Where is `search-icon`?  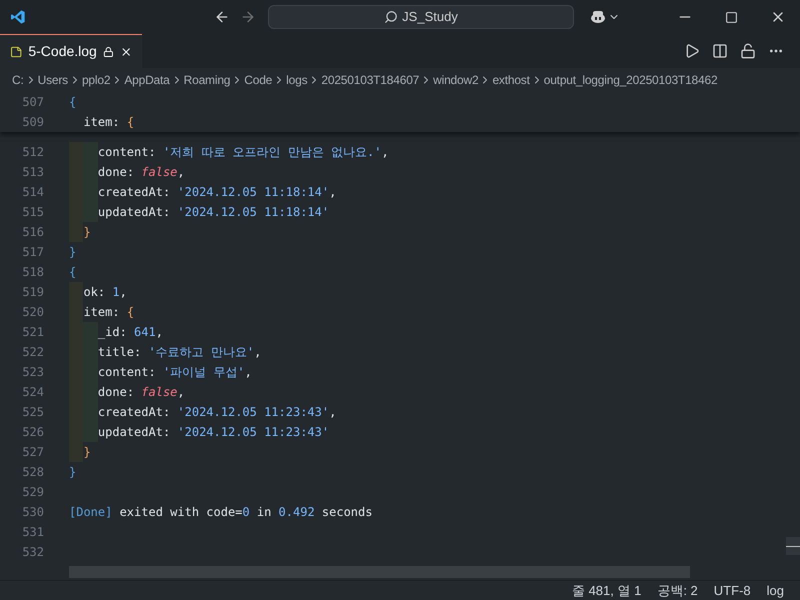 search-icon is located at coordinates (391, 17).